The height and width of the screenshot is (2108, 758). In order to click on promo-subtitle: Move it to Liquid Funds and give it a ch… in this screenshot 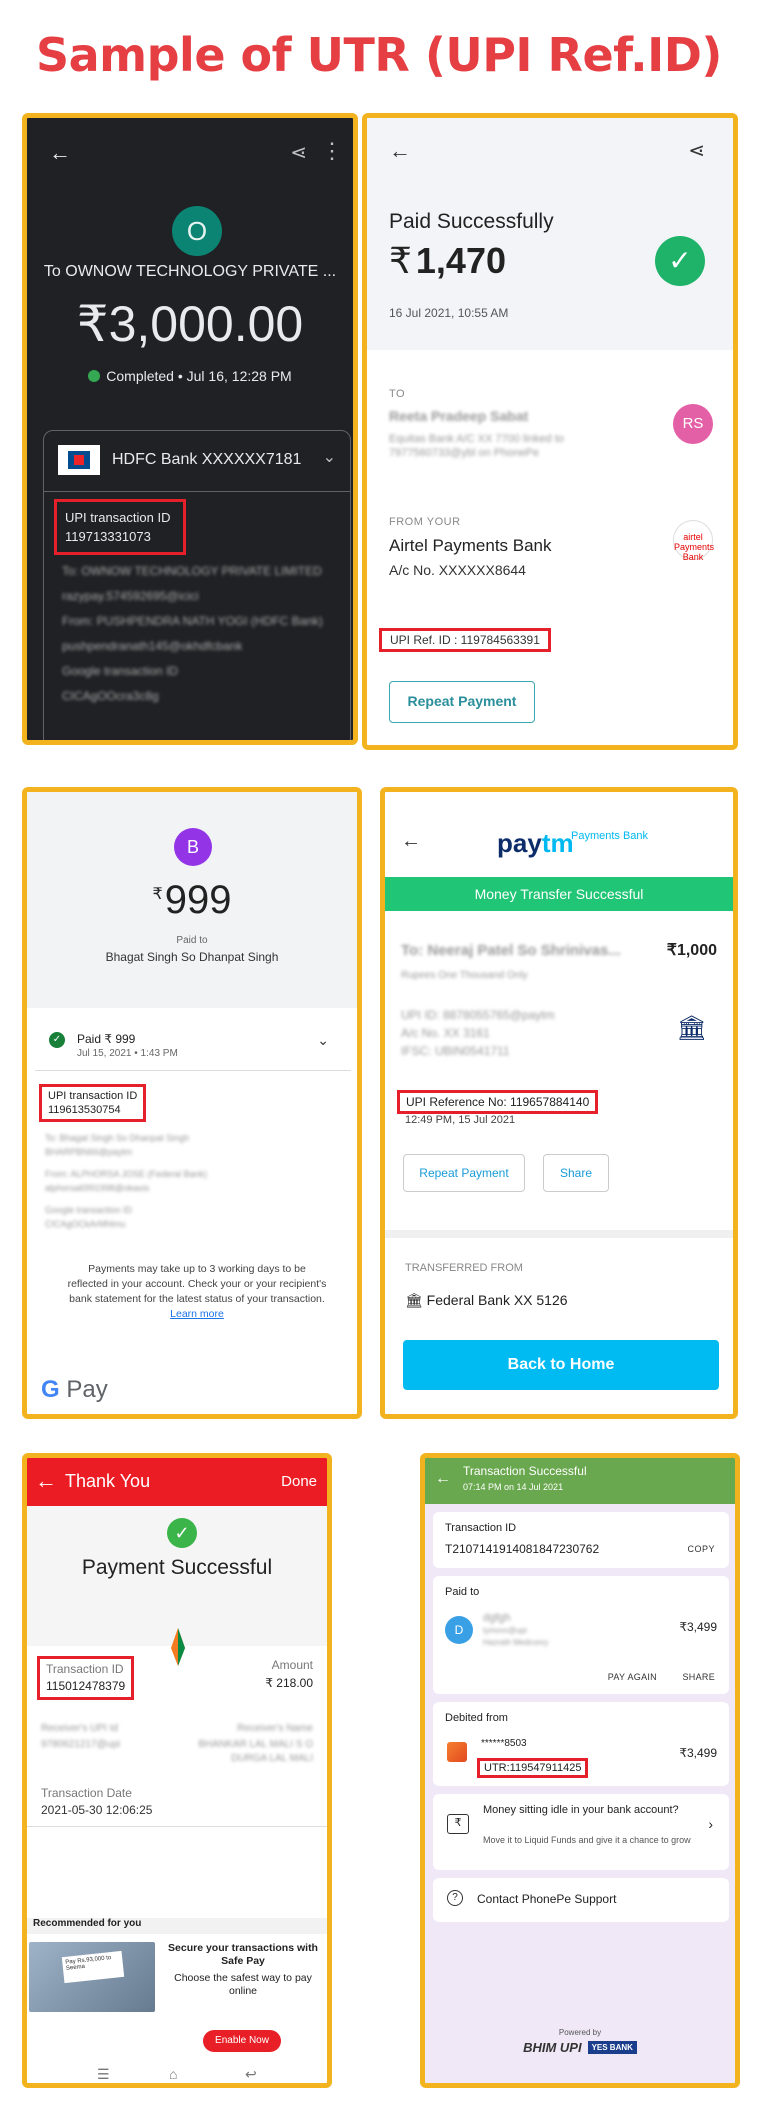, I will do `click(587, 1840)`.